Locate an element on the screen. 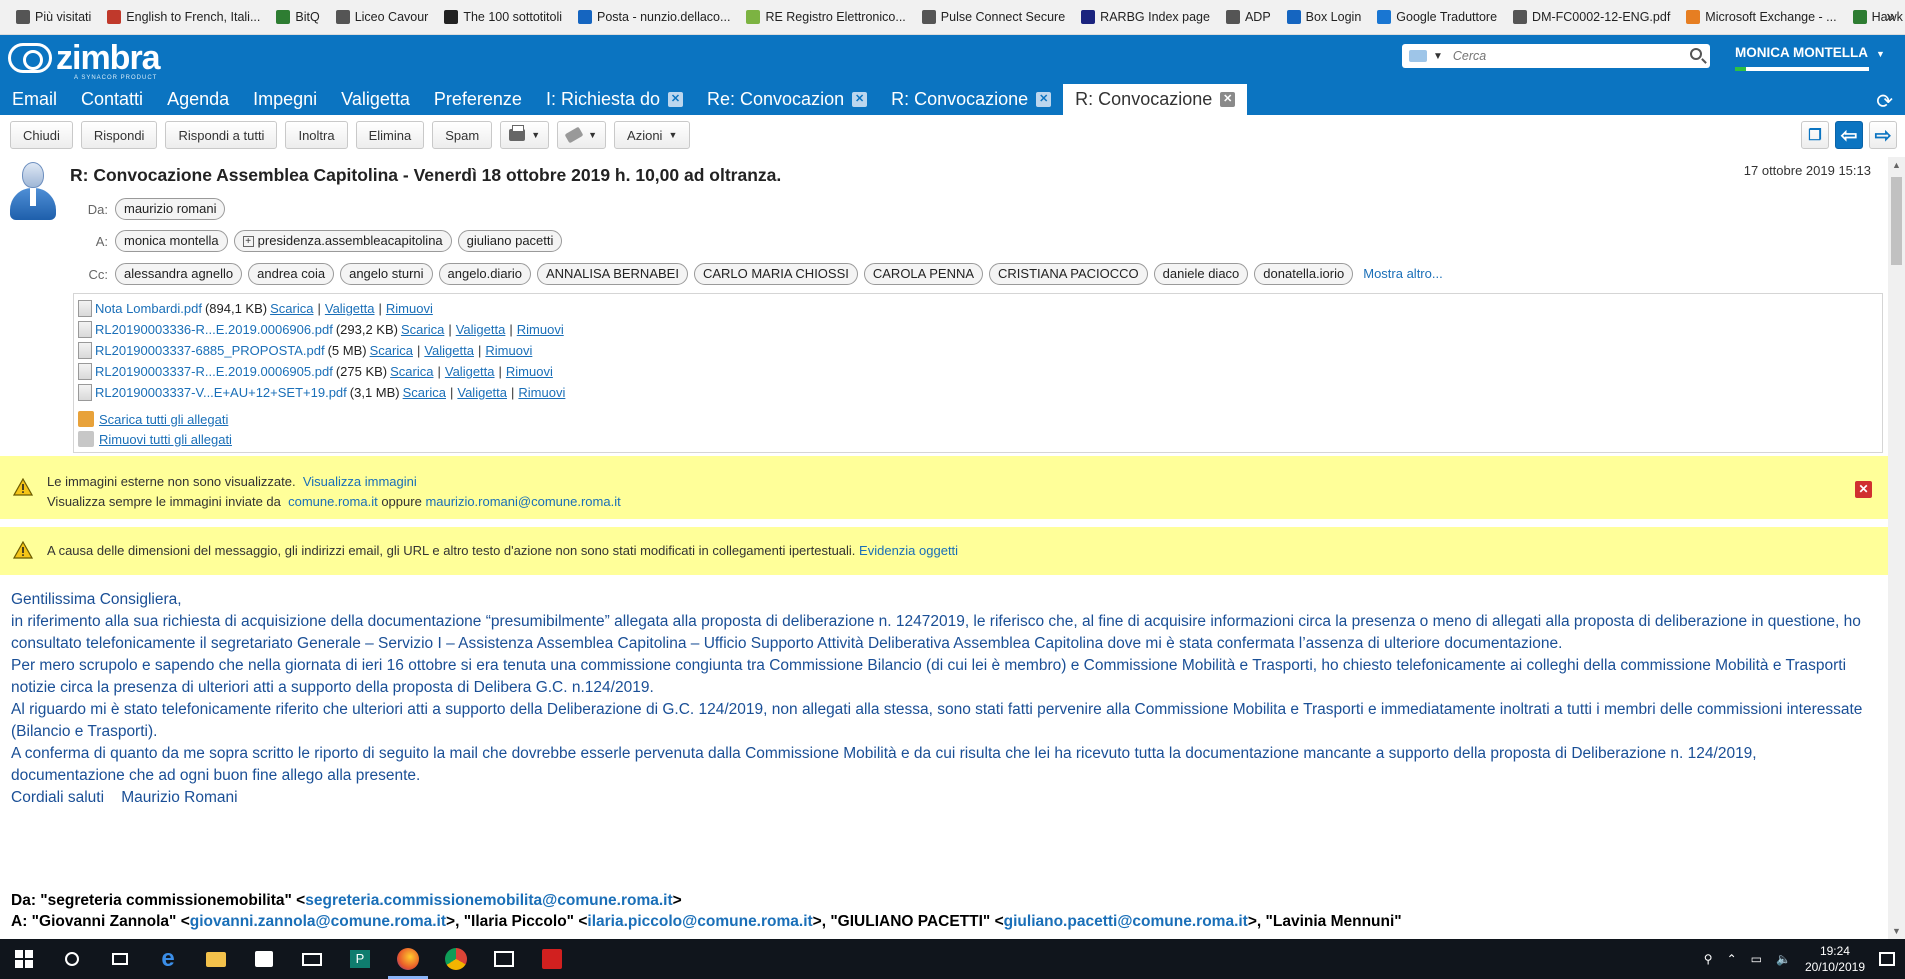 The height and width of the screenshot is (979, 1905). zimbra-logo: zimbra A SYNACOR PRODUCT is located at coordinates (84, 61).